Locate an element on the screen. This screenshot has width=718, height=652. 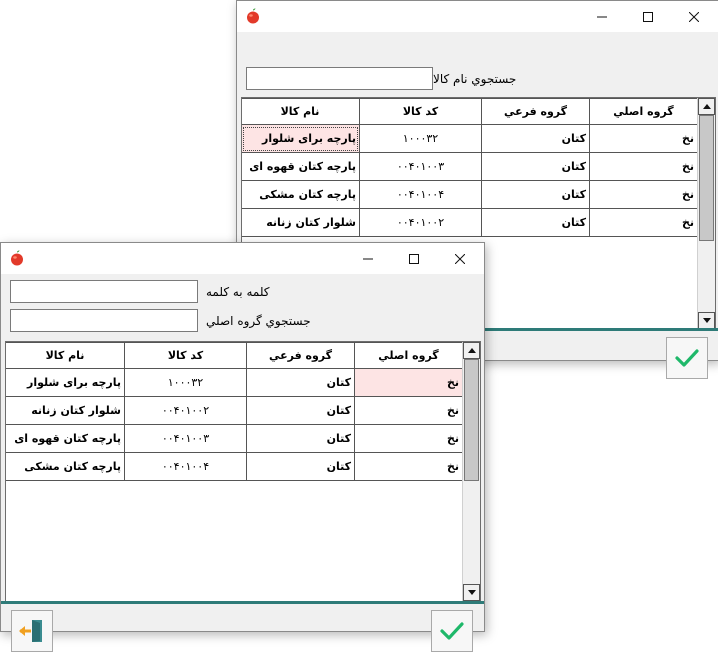
main-group-search-input is located at coordinates (104, 320).